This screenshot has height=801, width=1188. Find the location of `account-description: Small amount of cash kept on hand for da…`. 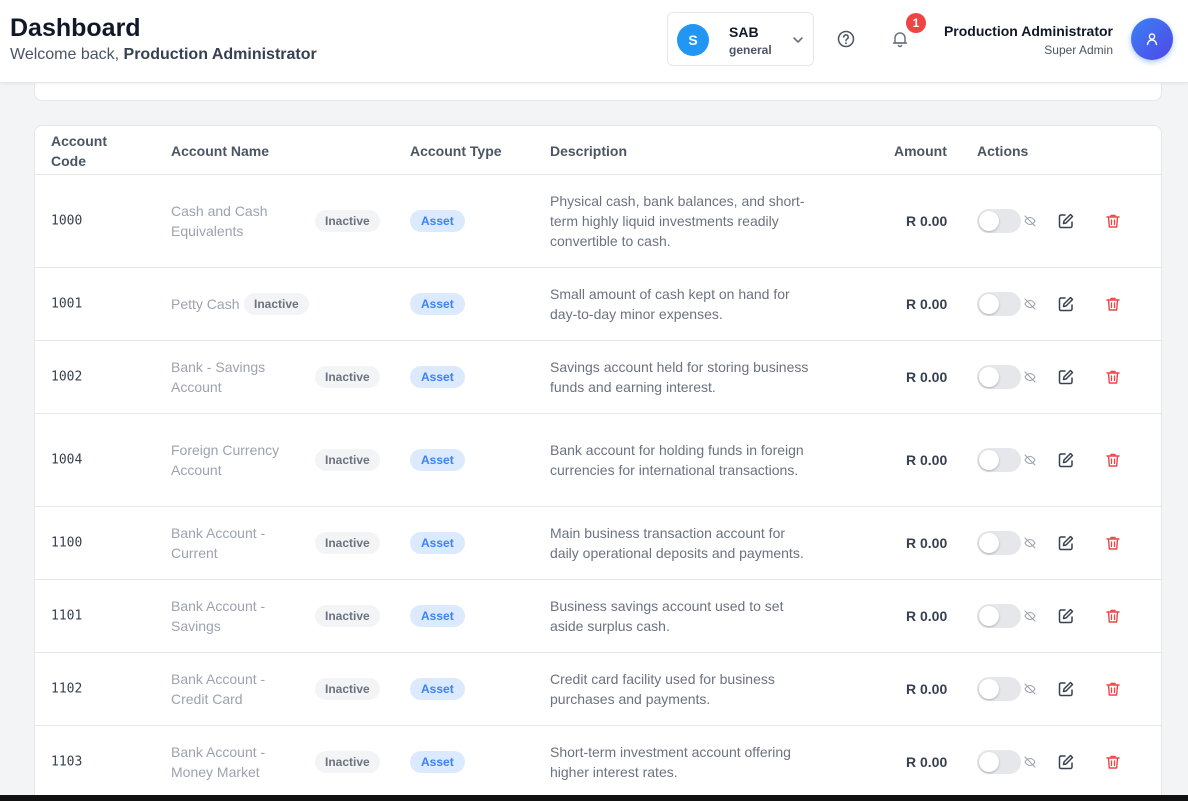

account-description: Small amount of cash kept on hand for da… is located at coordinates (670, 304).